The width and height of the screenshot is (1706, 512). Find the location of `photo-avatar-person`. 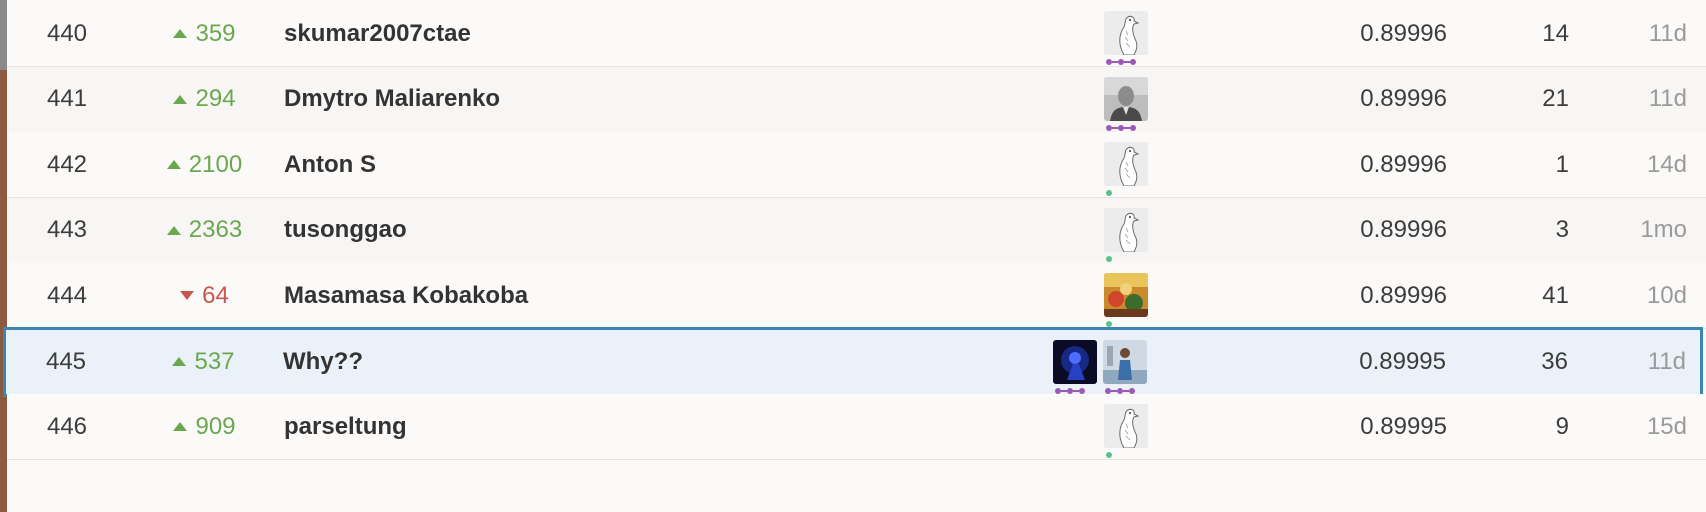

photo-avatar-person is located at coordinates (1125, 361).